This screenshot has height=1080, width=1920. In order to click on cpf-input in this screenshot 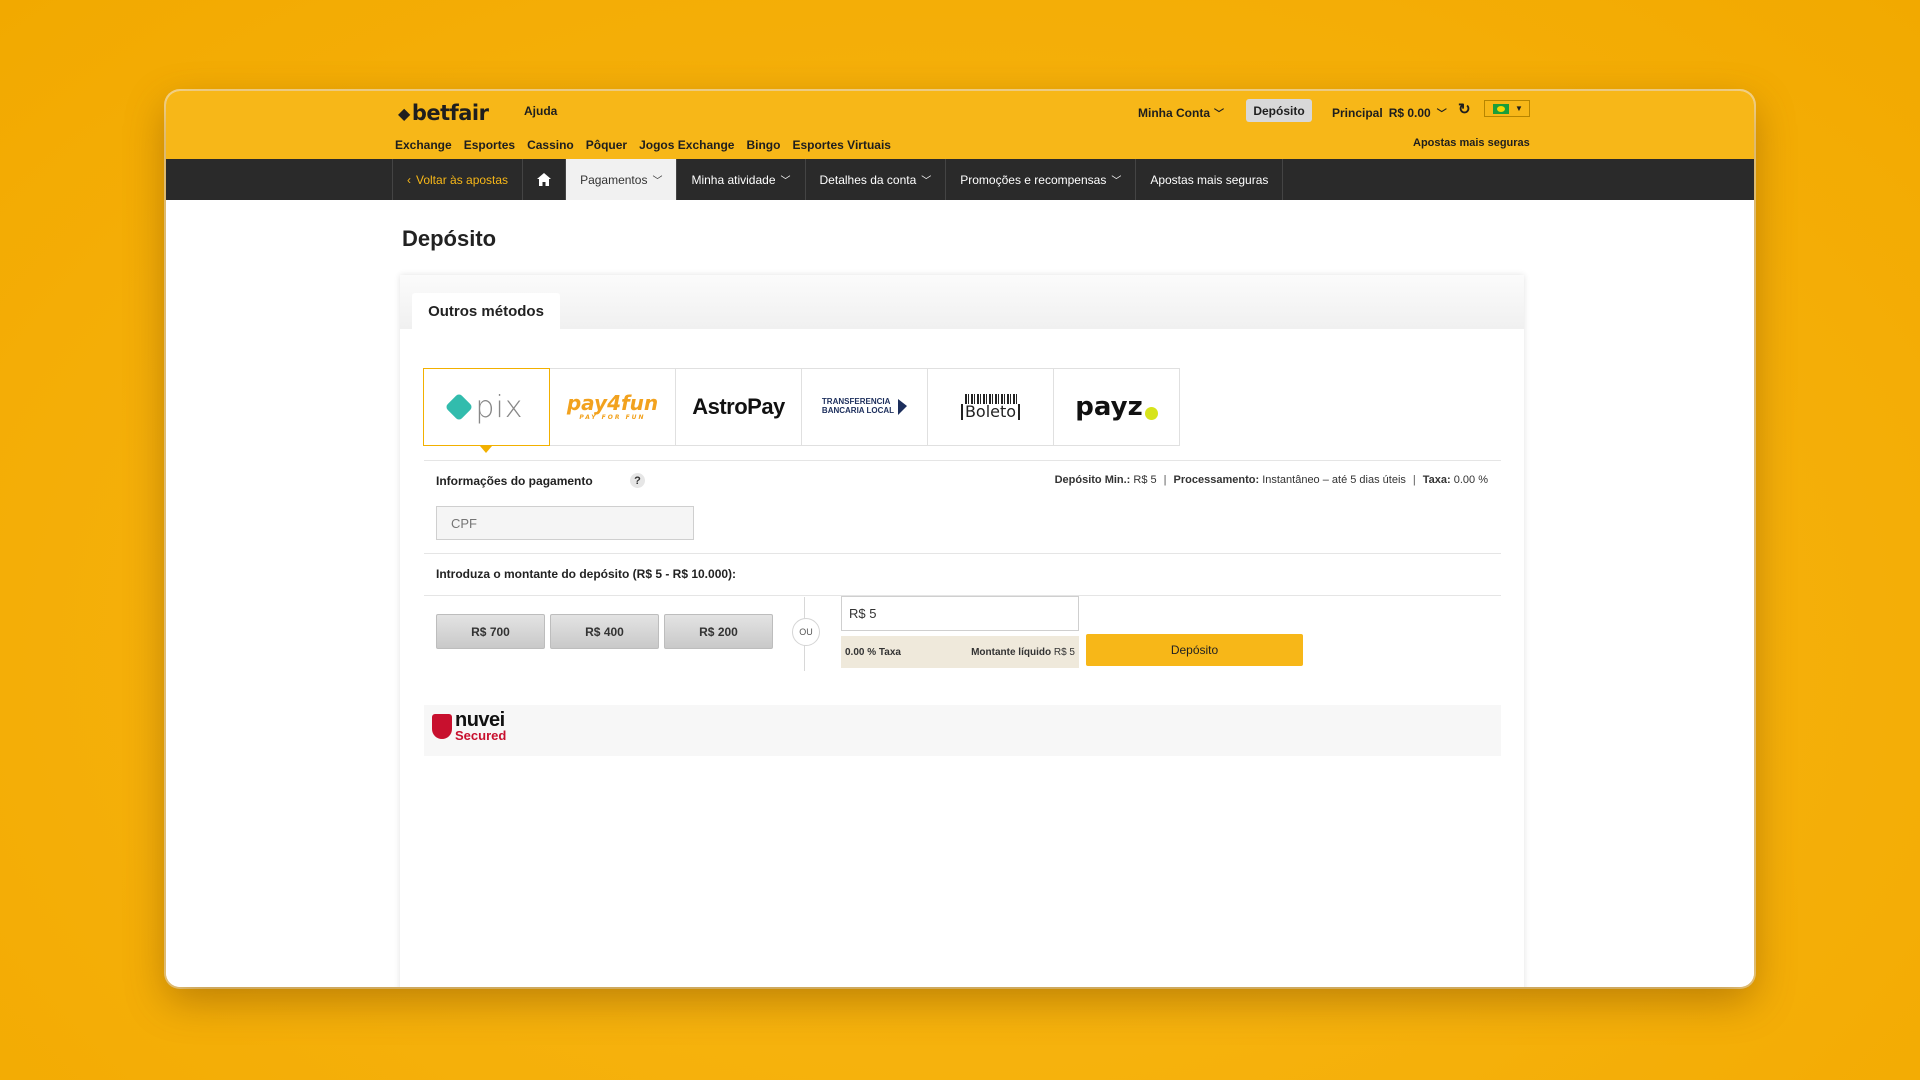, I will do `click(565, 523)`.